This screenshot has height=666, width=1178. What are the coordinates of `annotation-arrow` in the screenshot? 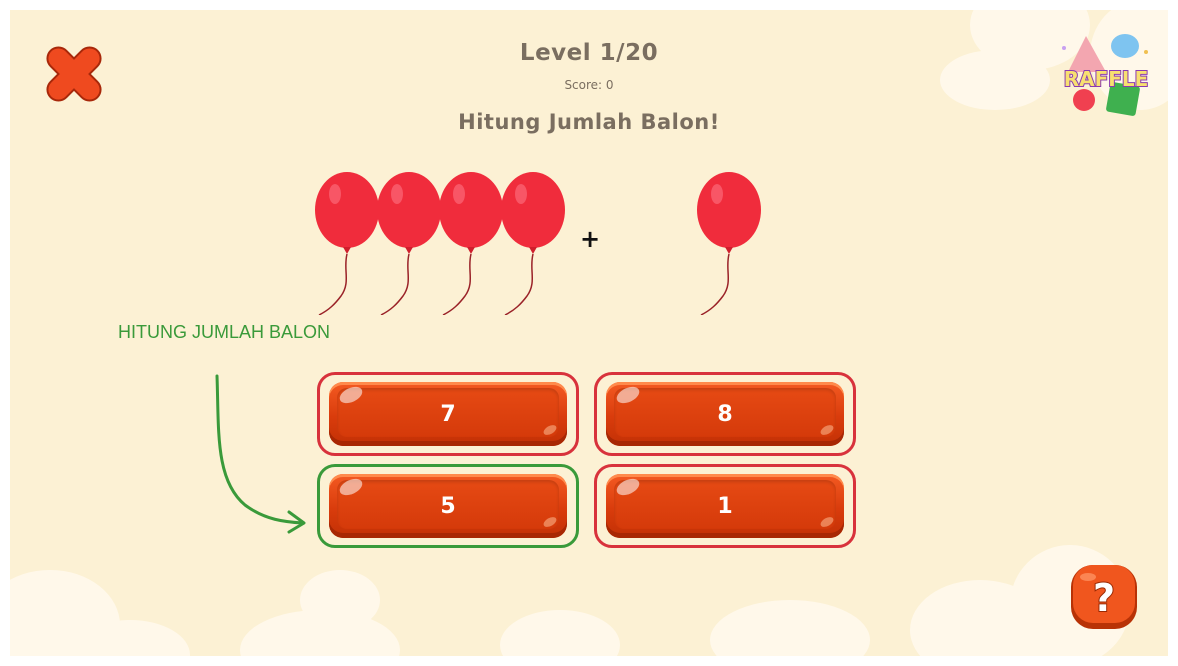 It's located at (260, 454).